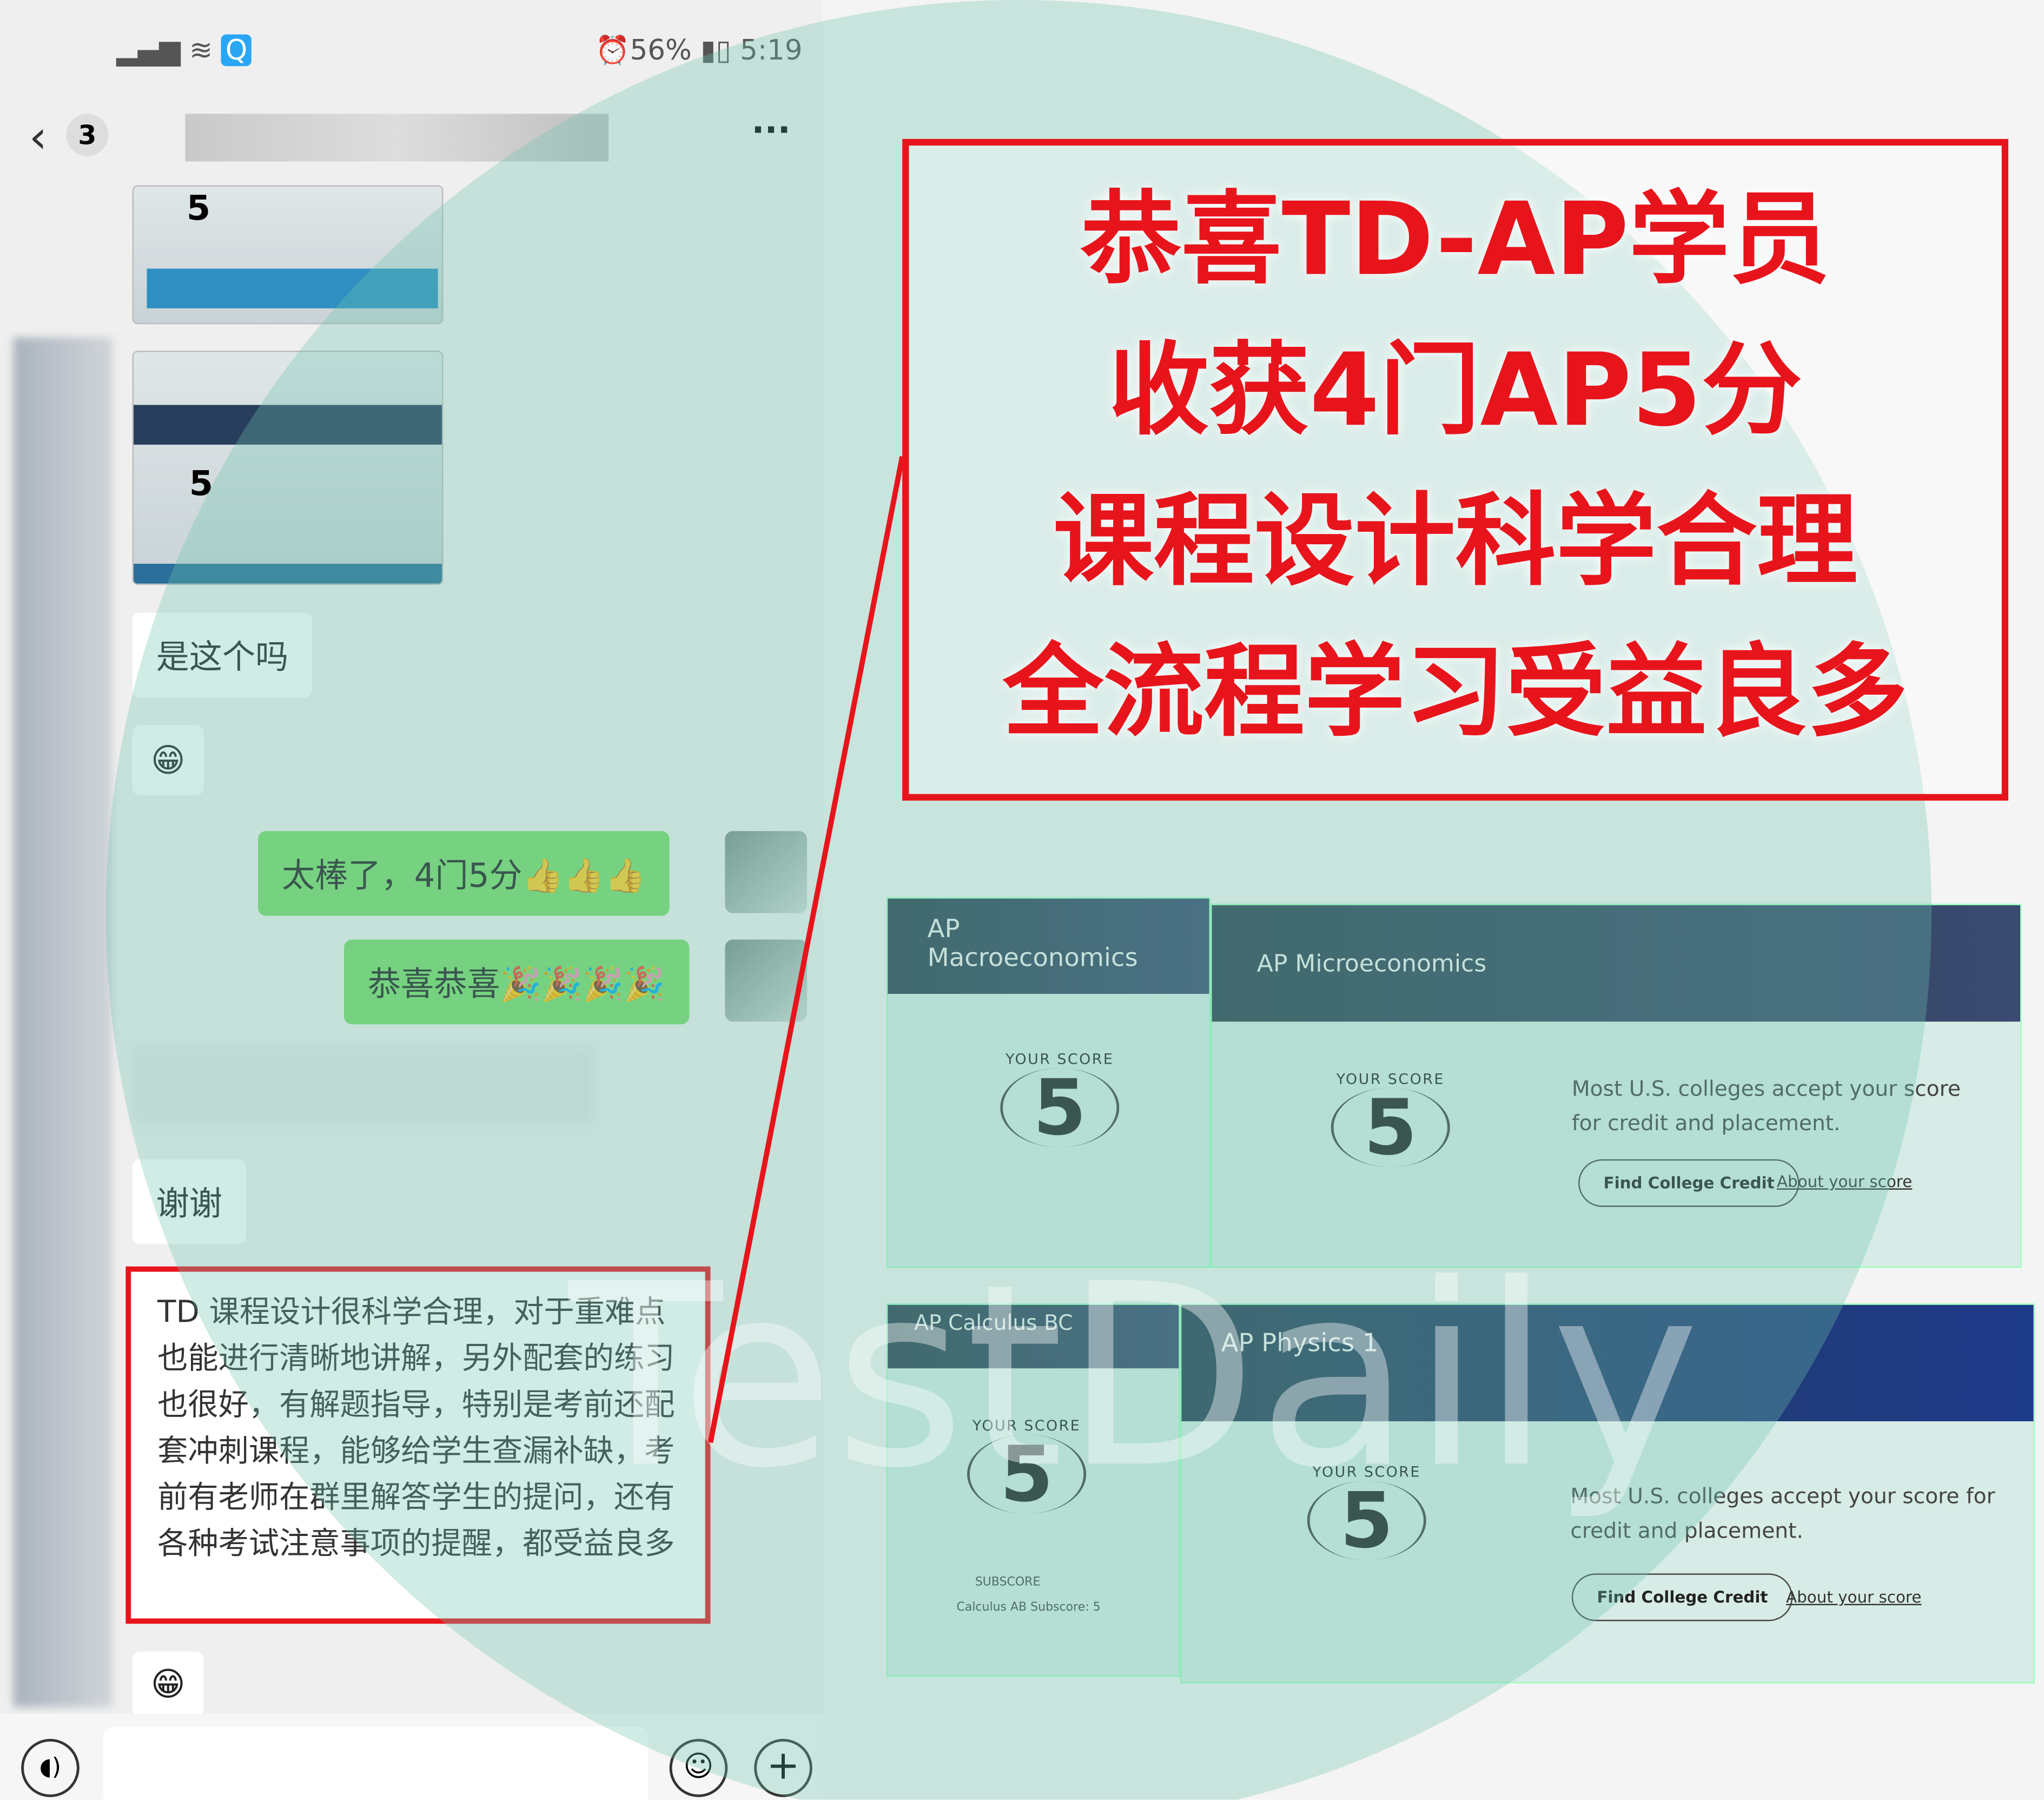  Describe the element at coordinates (1455, 541) in the screenshot. I see `headline-line: 课程设计科学合理` at that location.